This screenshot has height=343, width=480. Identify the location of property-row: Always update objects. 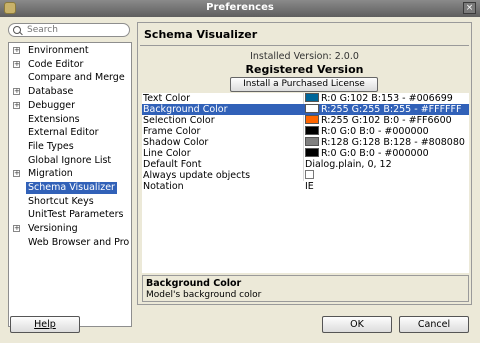
(305, 175).